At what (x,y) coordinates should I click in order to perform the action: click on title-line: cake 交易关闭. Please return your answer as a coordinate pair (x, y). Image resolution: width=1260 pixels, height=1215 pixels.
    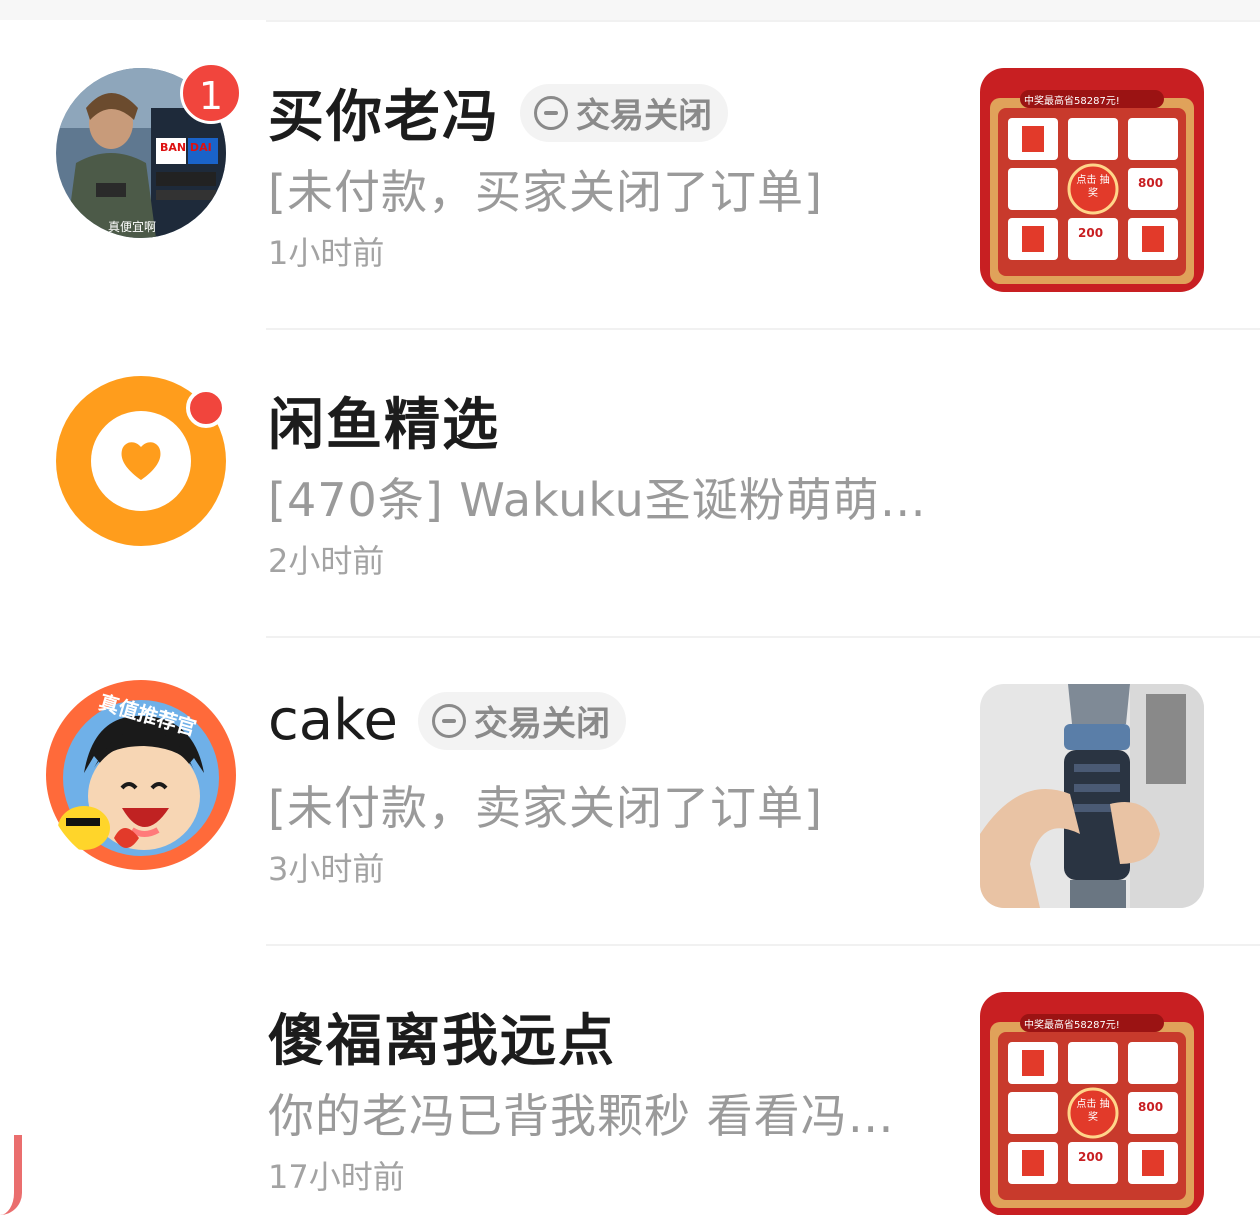
    Looking at the image, I should click on (447, 720).